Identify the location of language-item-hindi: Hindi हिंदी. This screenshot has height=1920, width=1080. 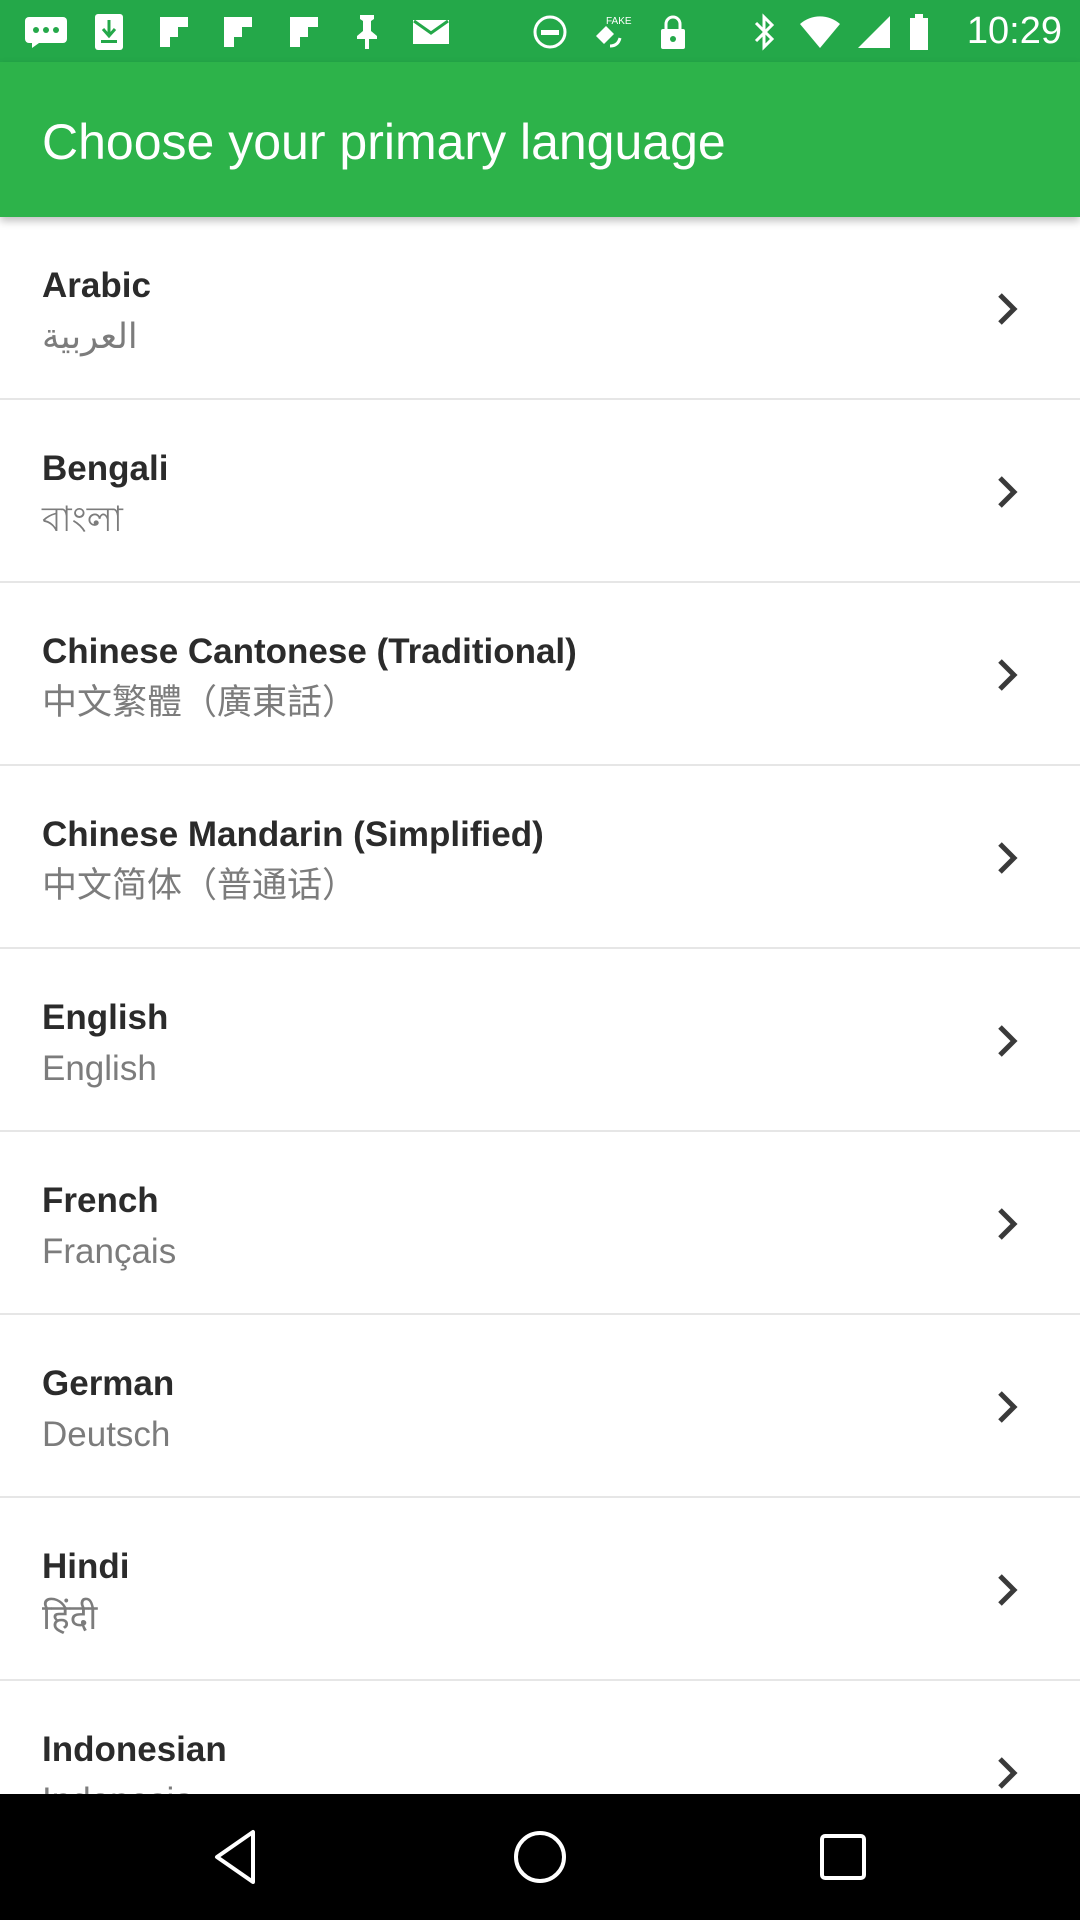
(540, 1589).